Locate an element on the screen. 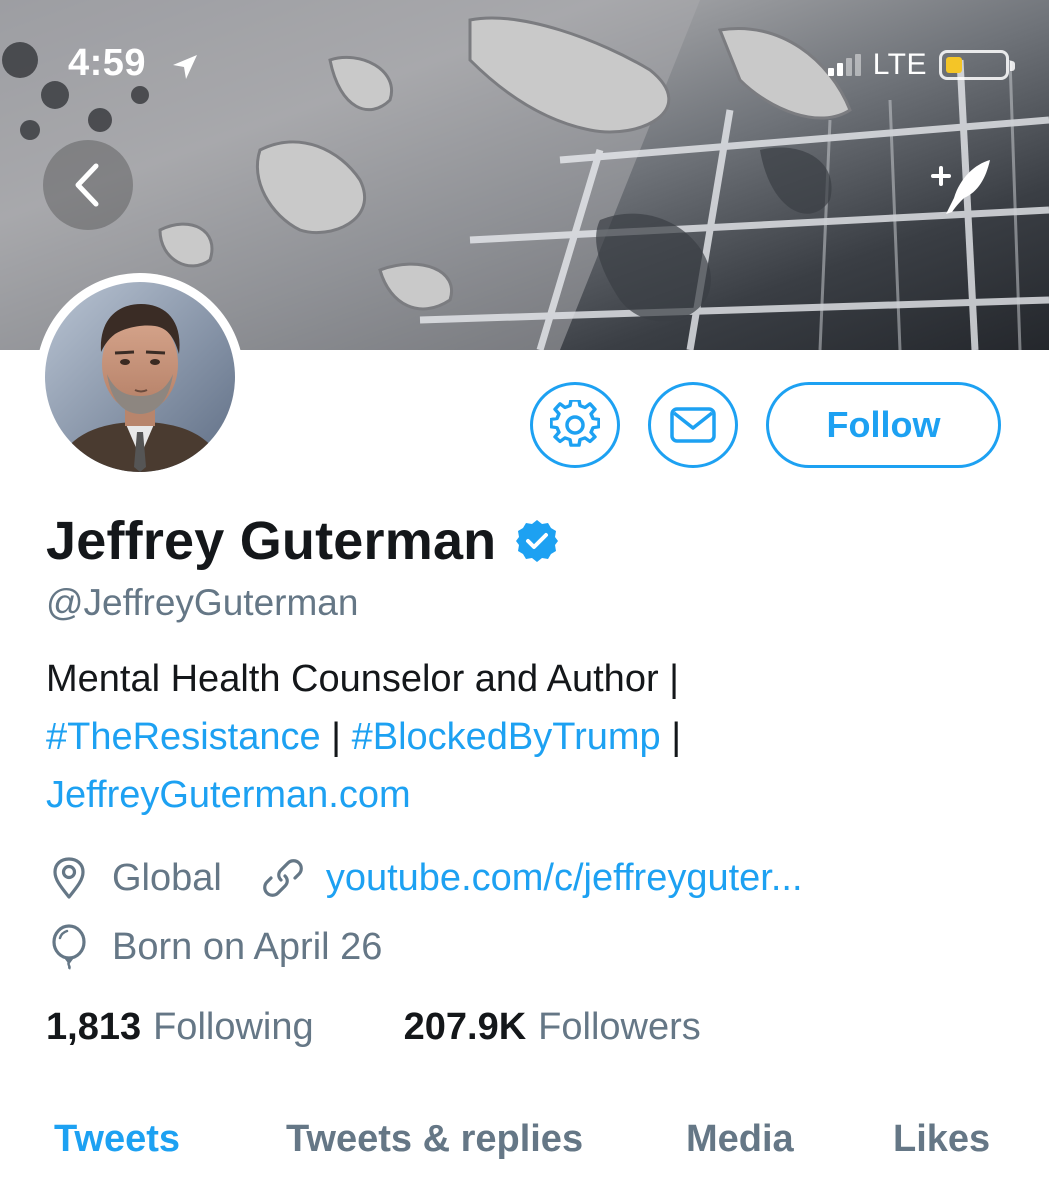 The height and width of the screenshot is (1200, 1049). status-time: 4:59 is located at coordinates (107, 63).